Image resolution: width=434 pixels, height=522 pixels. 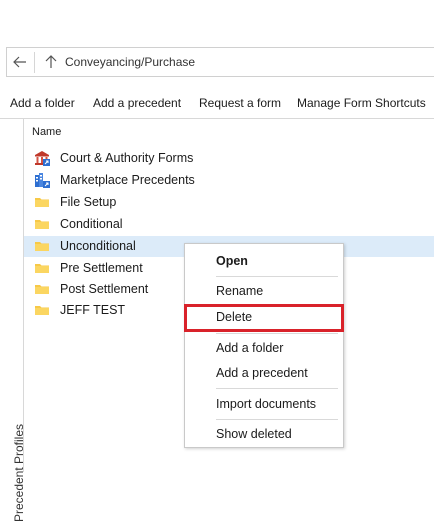 I want to click on menu-item-label: Delete, so click(x=234, y=317).